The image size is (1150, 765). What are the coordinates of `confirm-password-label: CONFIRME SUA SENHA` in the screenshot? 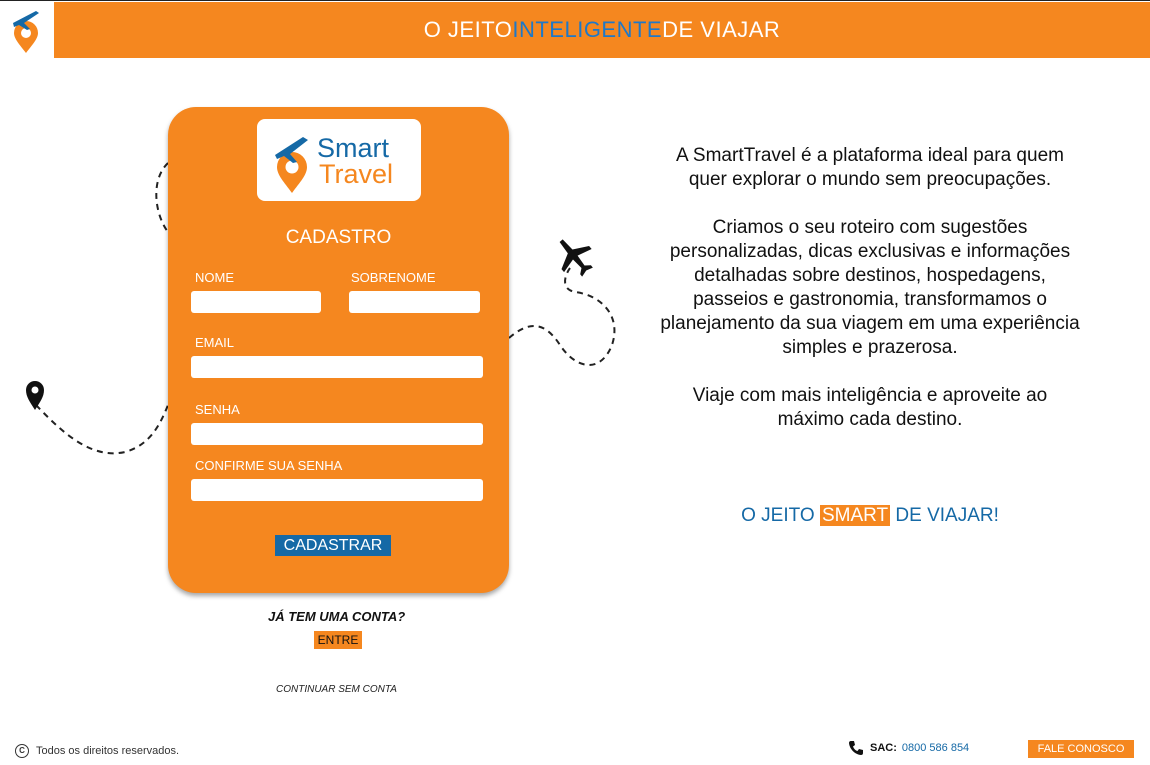 It's located at (269, 465).